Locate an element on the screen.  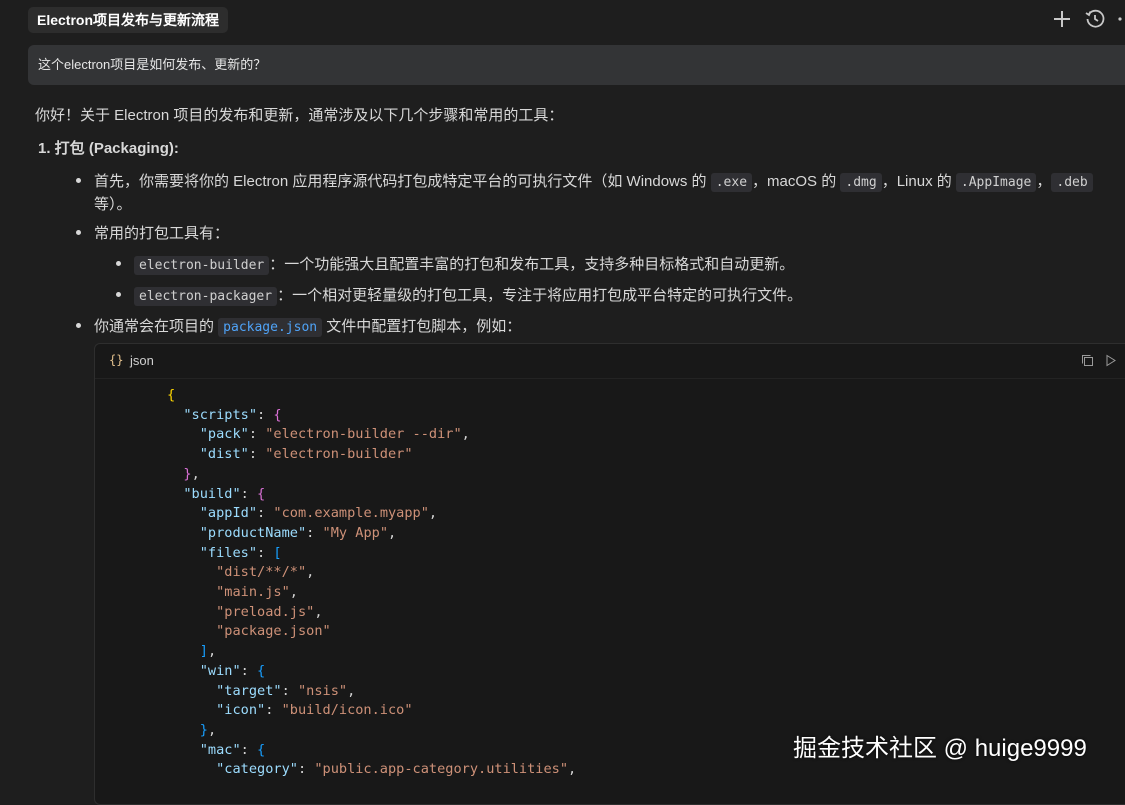
text: ，macOS 的 is located at coordinates (796, 181).